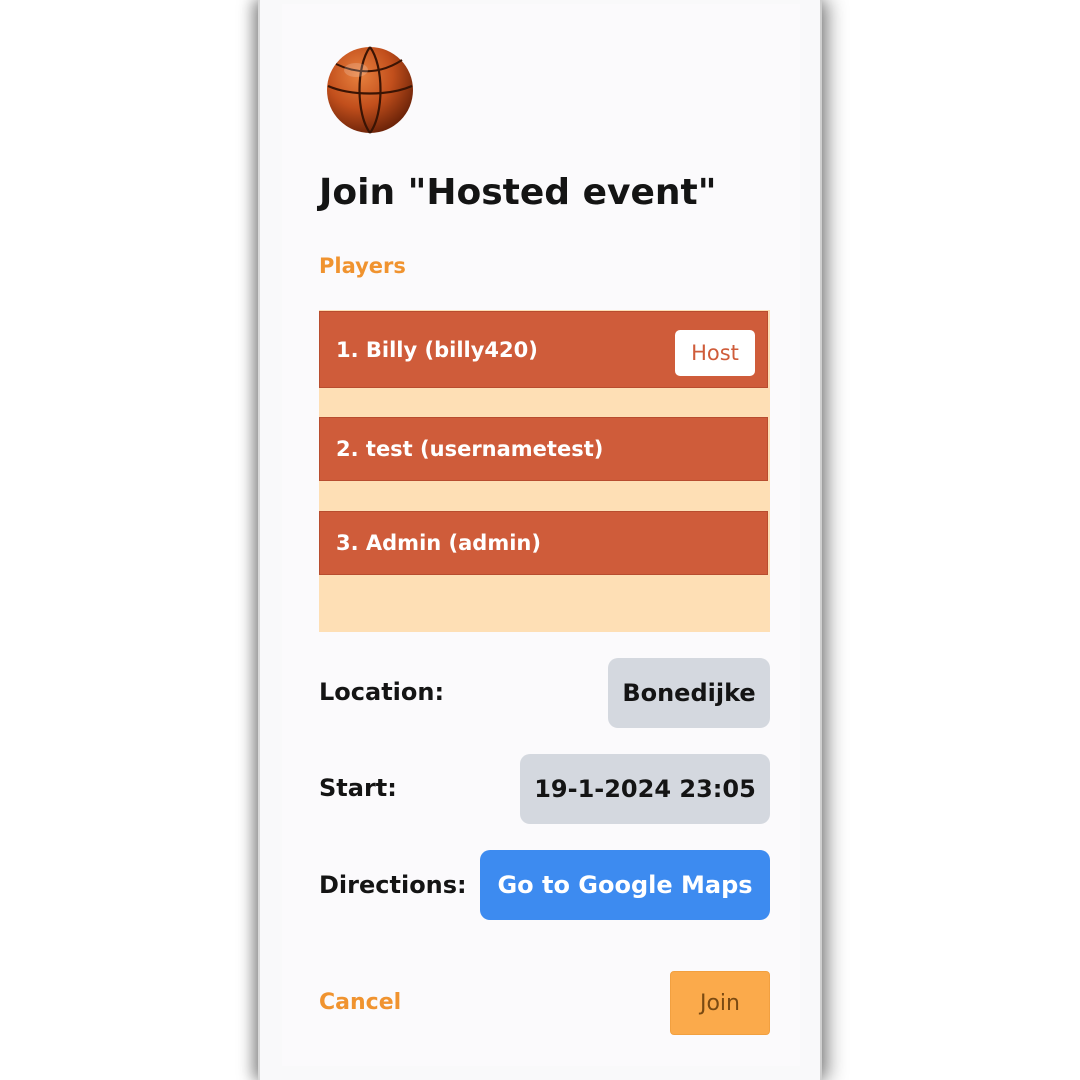 This screenshot has width=1080, height=1080. Describe the element at coordinates (689, 693) in the screenshot. I see `location-value: Bonedijke` at that location.